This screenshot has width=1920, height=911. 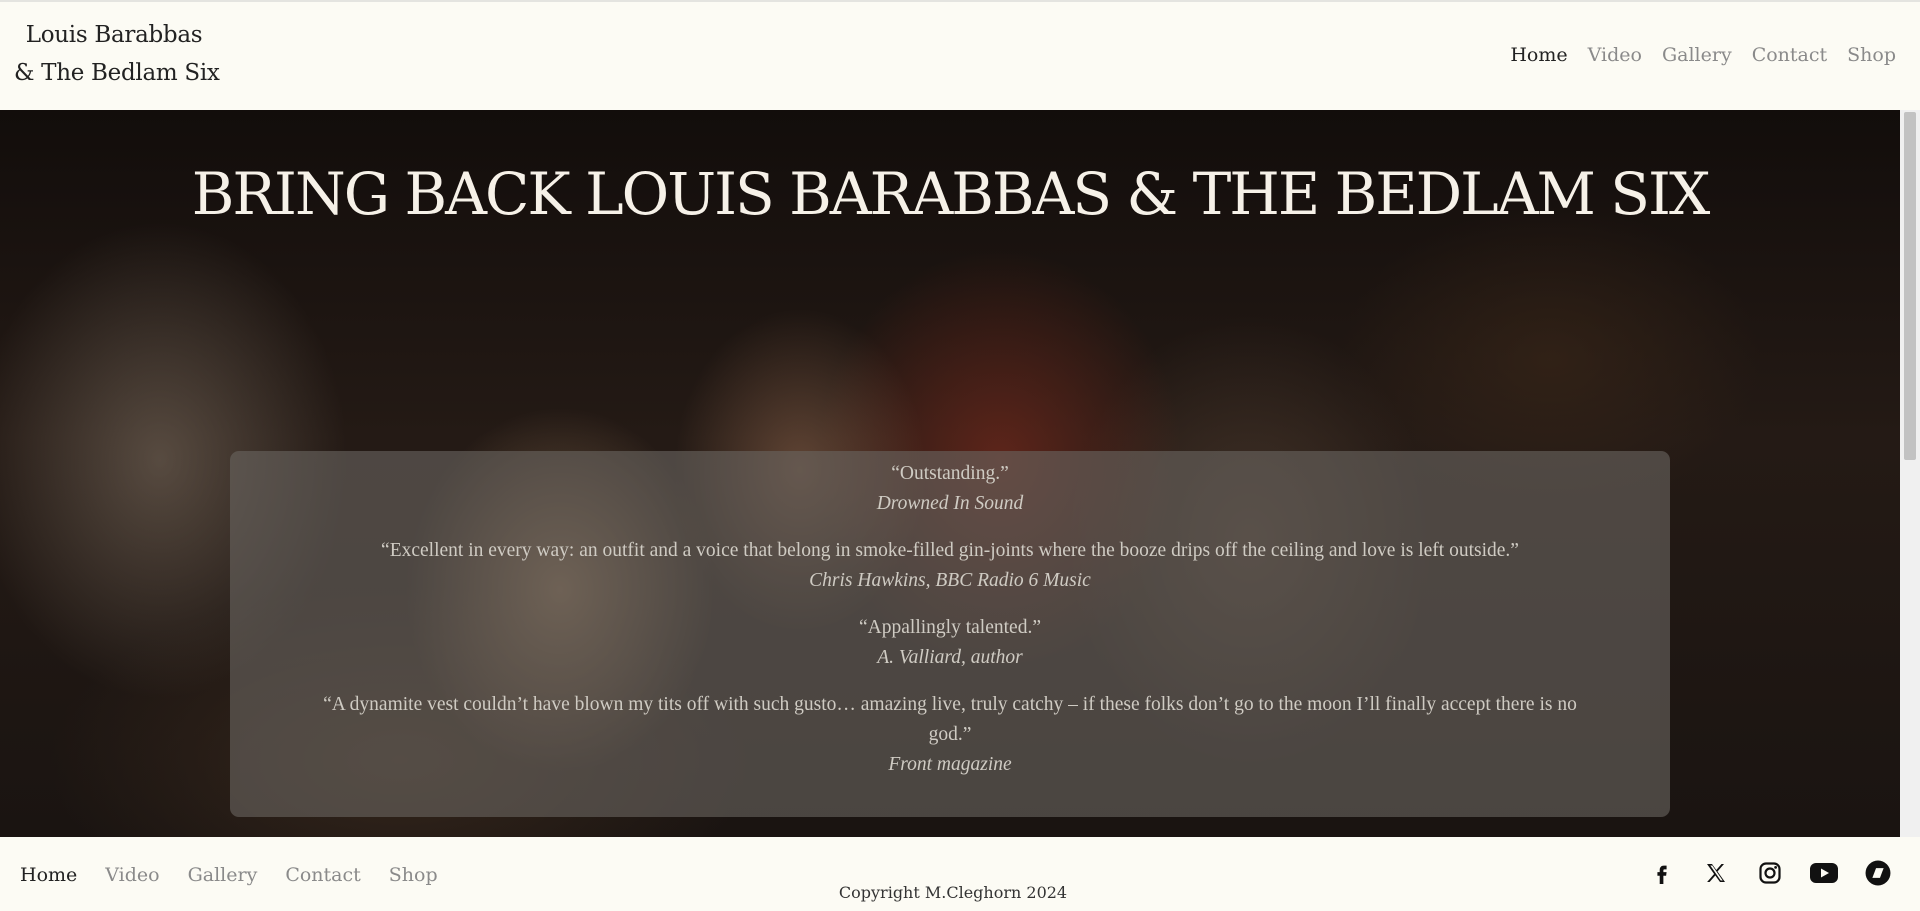 What do you see at coordinates (950, 489) in the screenshot?
I see `press-quote: “Outstanding.” Drowned In Sound` at bounding box center [950, 489].